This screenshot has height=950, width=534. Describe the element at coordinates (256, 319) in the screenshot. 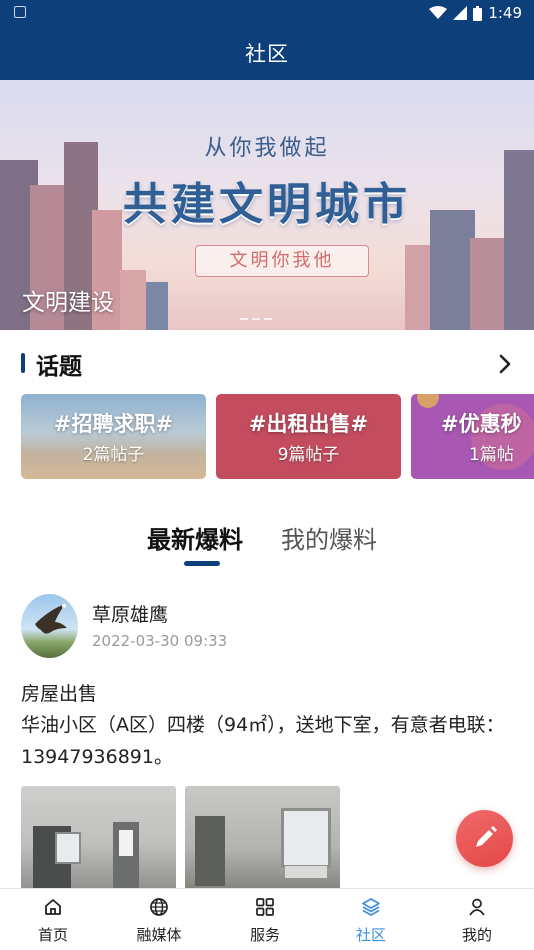

I see `carousel-indicator` at that location.